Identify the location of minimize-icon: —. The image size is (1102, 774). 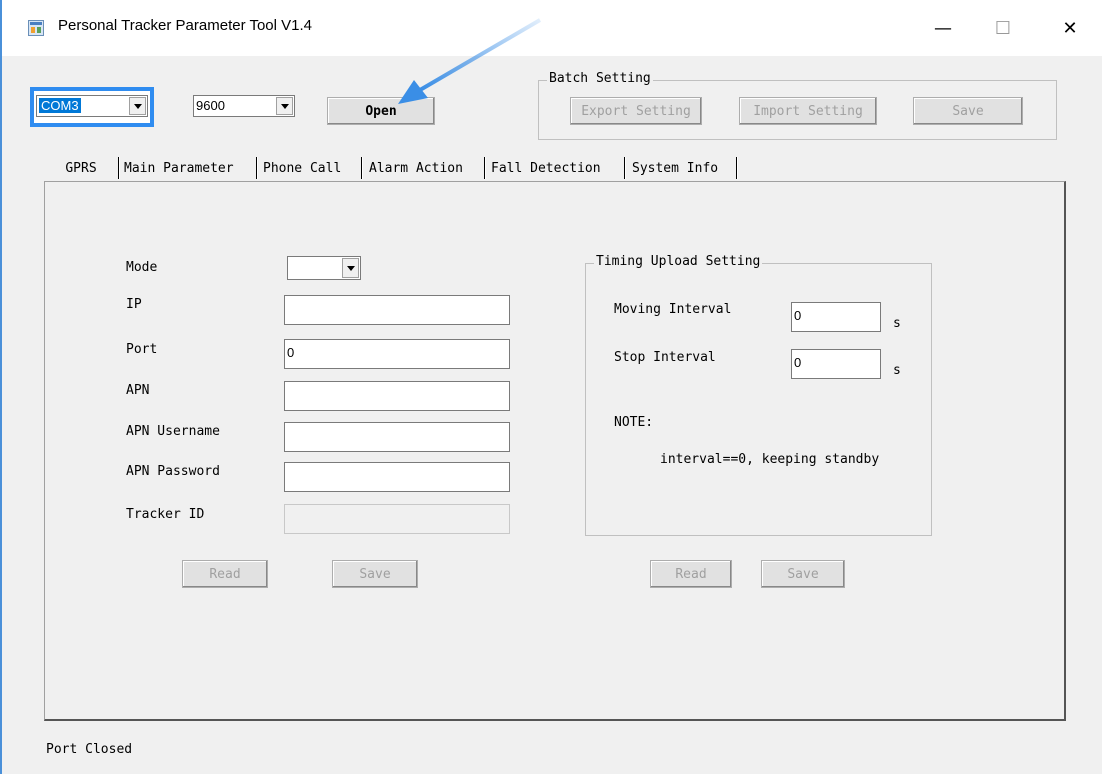
(943, 28).